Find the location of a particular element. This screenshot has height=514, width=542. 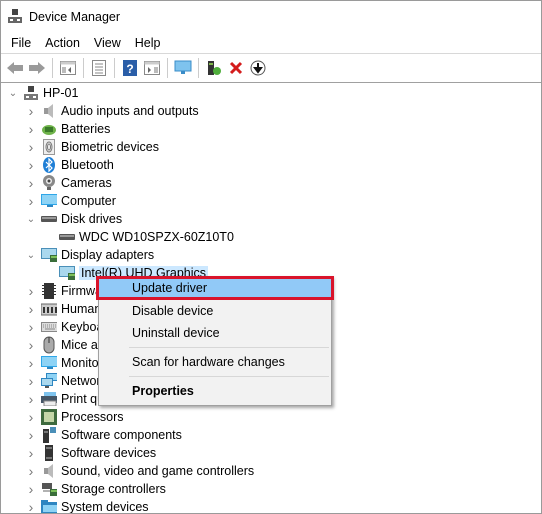

menu-item-disable-device: Disable device is located at coordinates (215, 311).